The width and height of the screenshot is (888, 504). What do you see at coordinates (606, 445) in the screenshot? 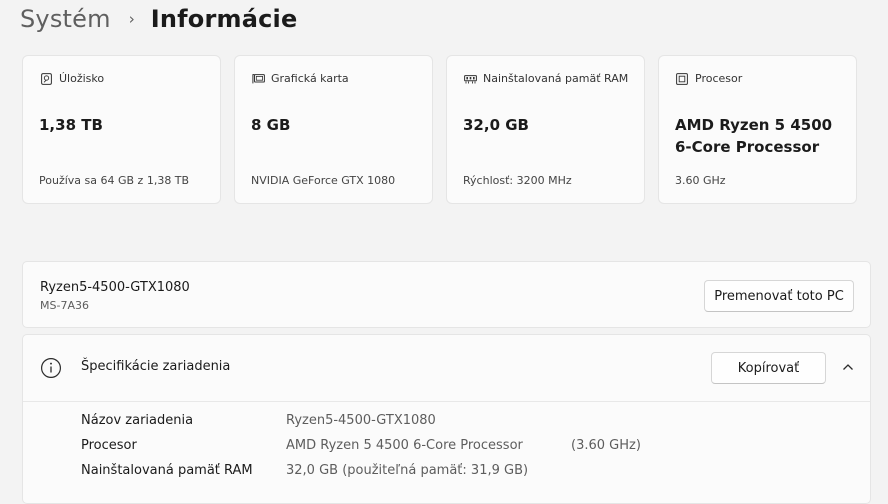
I see `spec-extra-value: (3.60 GHz)` at bounding box center [606, 445].